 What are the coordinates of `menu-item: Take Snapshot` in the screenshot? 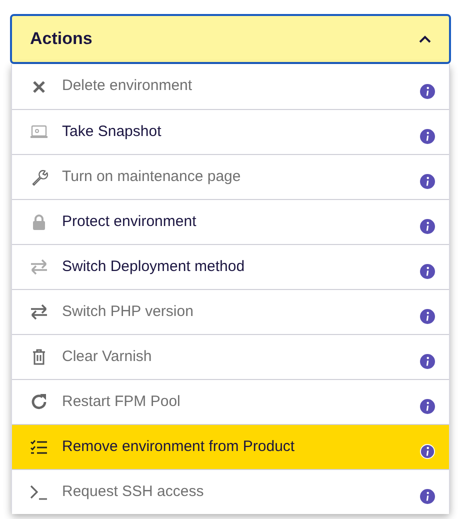 It's located at (230, 131).